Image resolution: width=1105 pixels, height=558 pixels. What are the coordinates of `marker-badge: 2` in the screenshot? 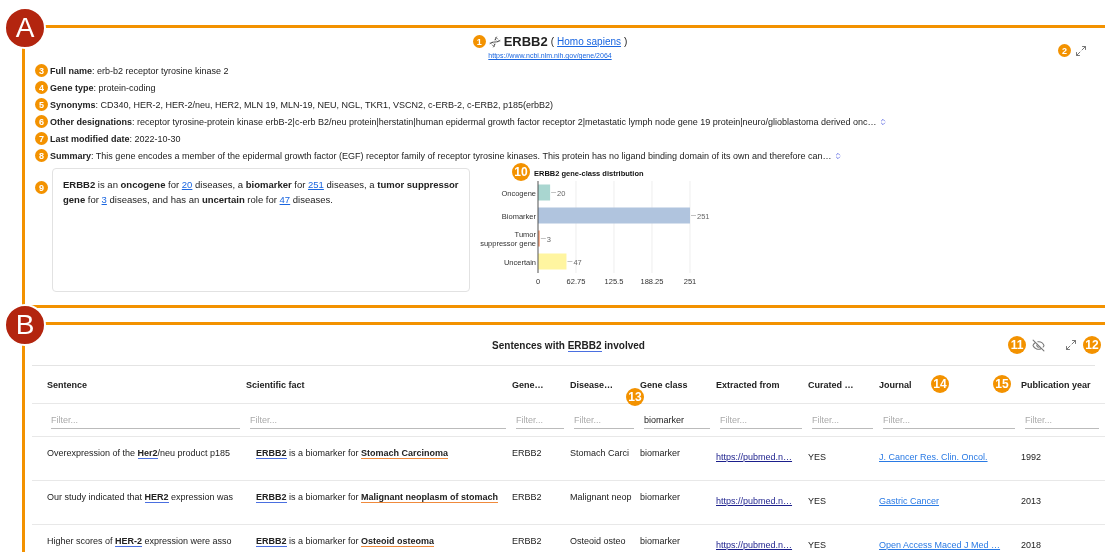 It's located at (1064, 50).